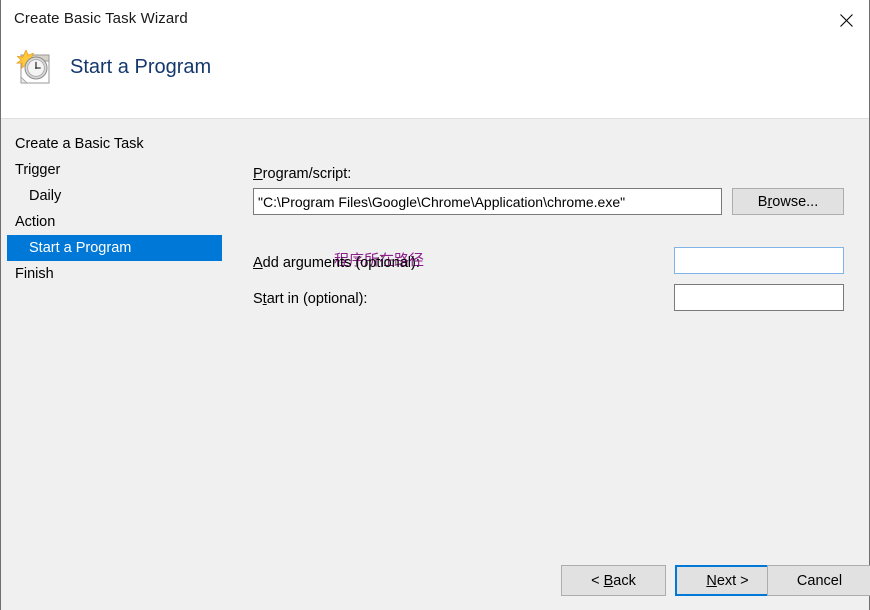  What do you see at coordinates (818, 580) in the screenshot?
I see `cancel-button: Cancel` at bounding box center [818, 580].